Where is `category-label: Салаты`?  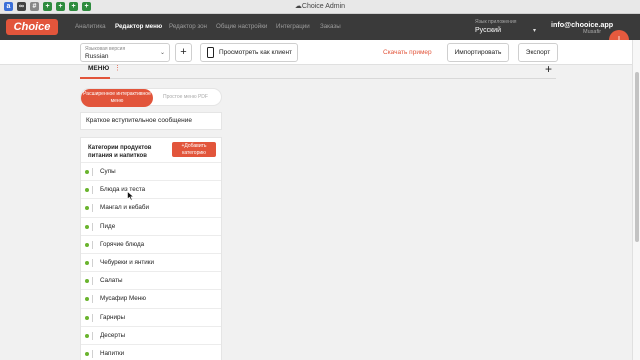
category-label: Салаты is located at coordinates (111, 281).